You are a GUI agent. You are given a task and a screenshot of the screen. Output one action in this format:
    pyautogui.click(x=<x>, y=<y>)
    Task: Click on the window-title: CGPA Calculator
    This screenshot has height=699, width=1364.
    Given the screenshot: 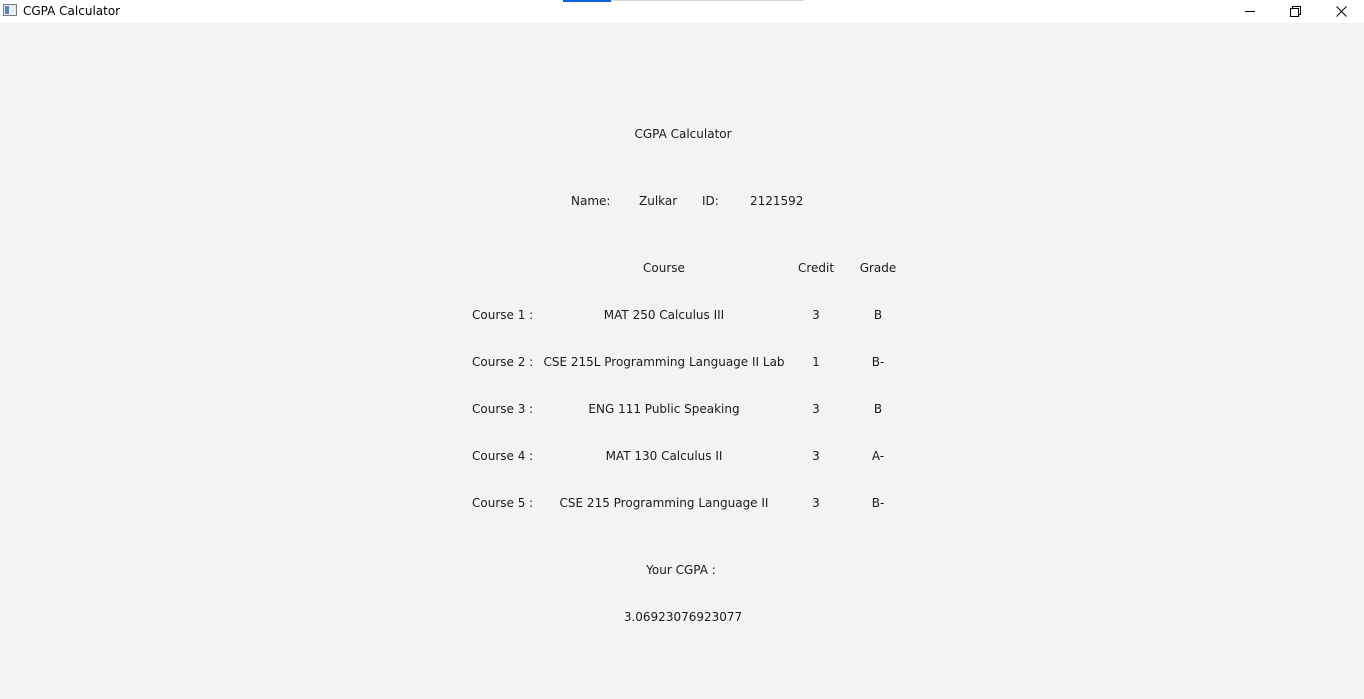 What is the action you would take?
    pyautogui.click(x=72, y=11)
    